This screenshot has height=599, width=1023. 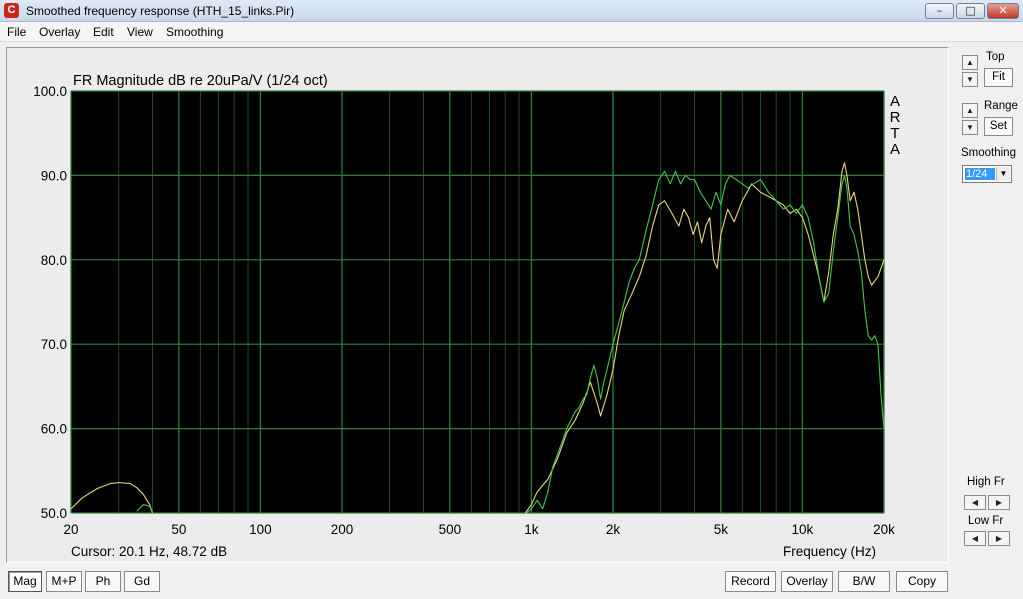 I want to click on chart-title: FR Magnitude dB re 20uPa/V (1/24 oct), so click(x=200, y=81).